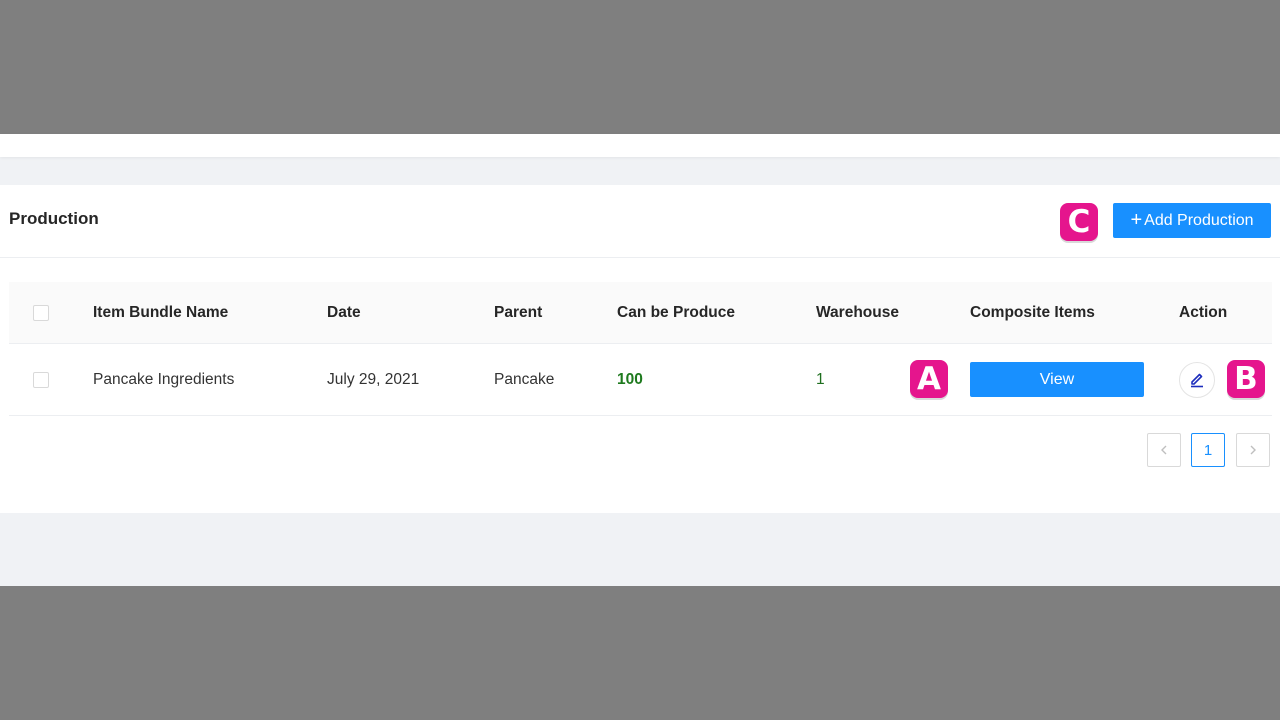  Describe the element at coordinates (1203, 312) in the screenshot. I see `header-action: Action` at that location.